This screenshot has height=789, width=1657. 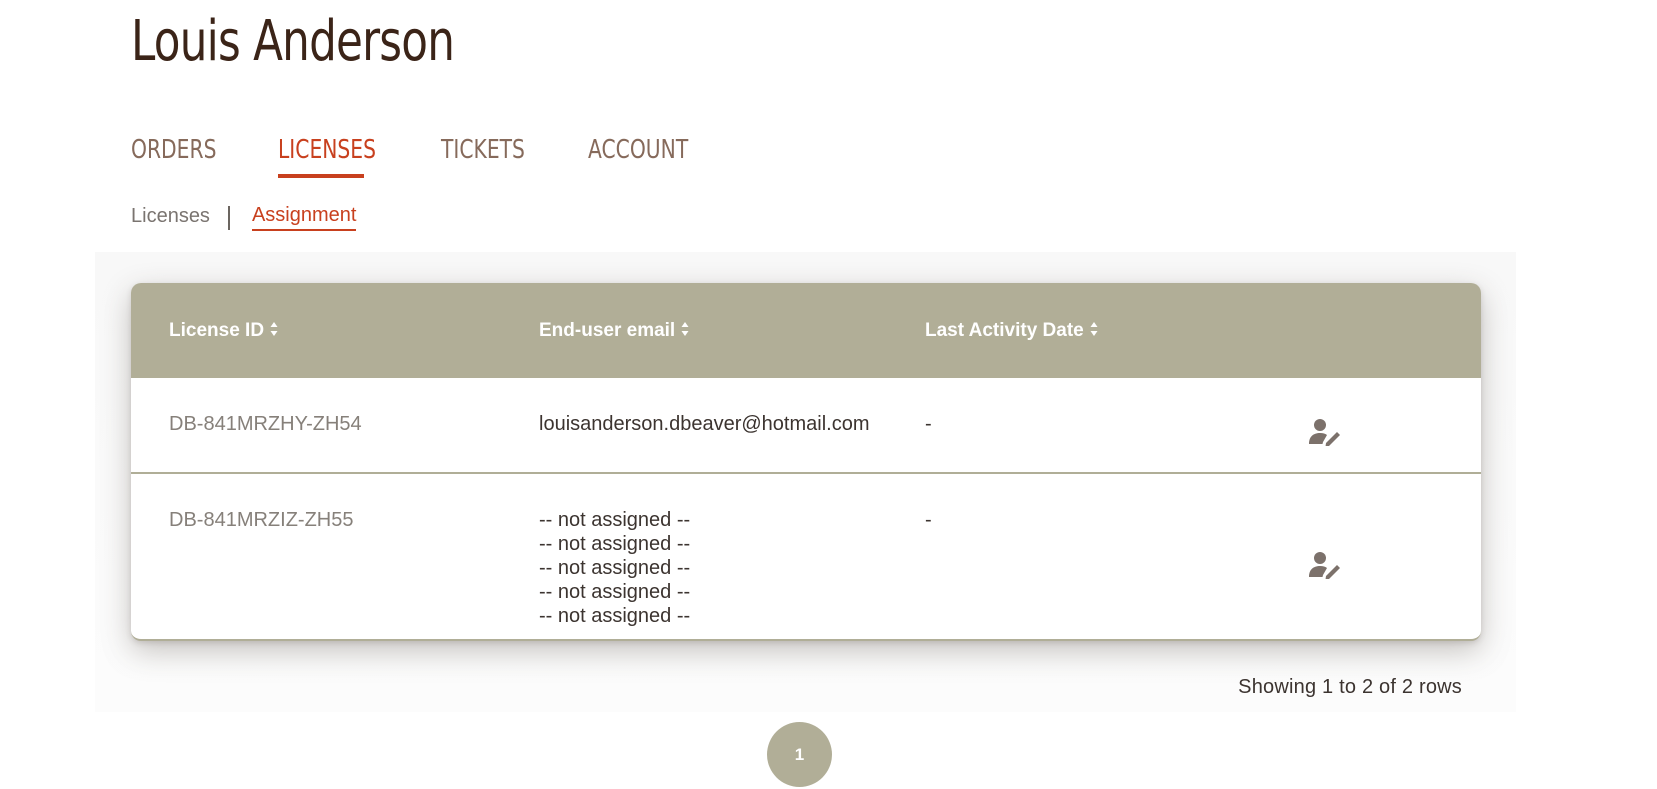 What do you see at coordinates (607, 330) in the screenshot?
I see `column-header-label: End-user email` at bounding box center [607, 330].